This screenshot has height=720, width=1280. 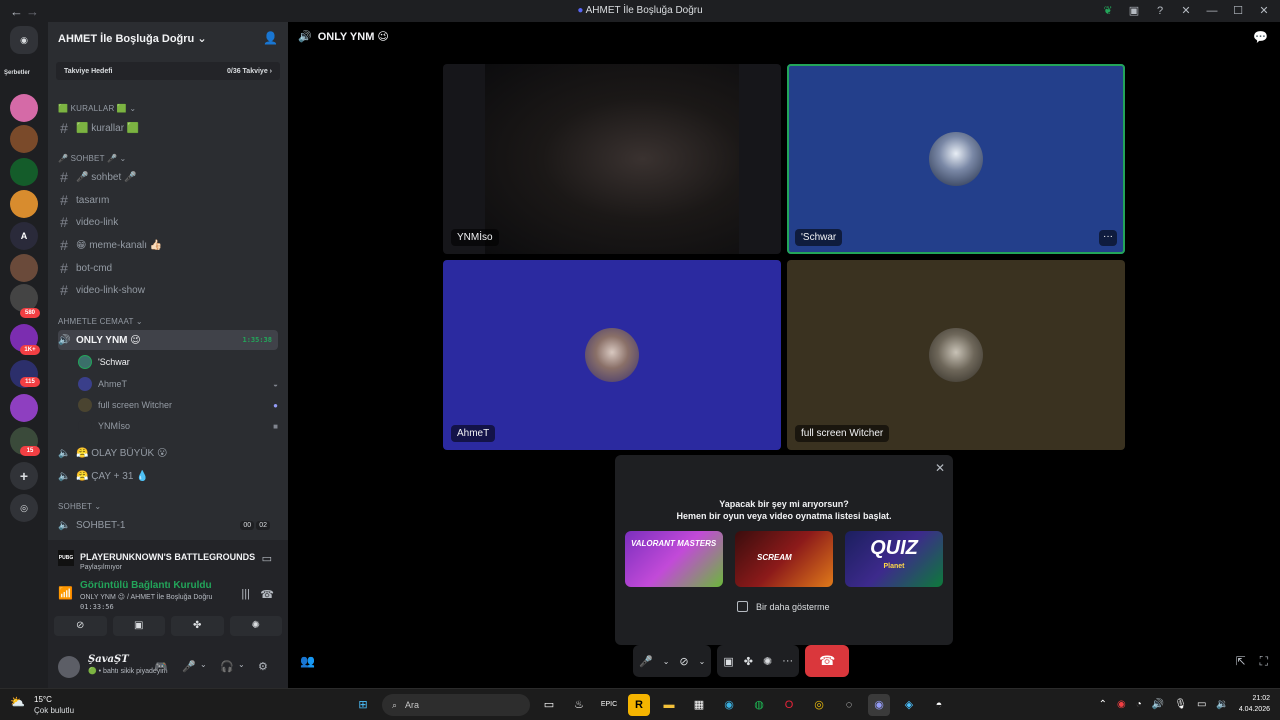 What do you see at coordinates (168, 476) in the screenshot?
I see `voice-channel-cay: 🔈 😤 ÇAY + 31 💧` at bounding box center [168, 476].